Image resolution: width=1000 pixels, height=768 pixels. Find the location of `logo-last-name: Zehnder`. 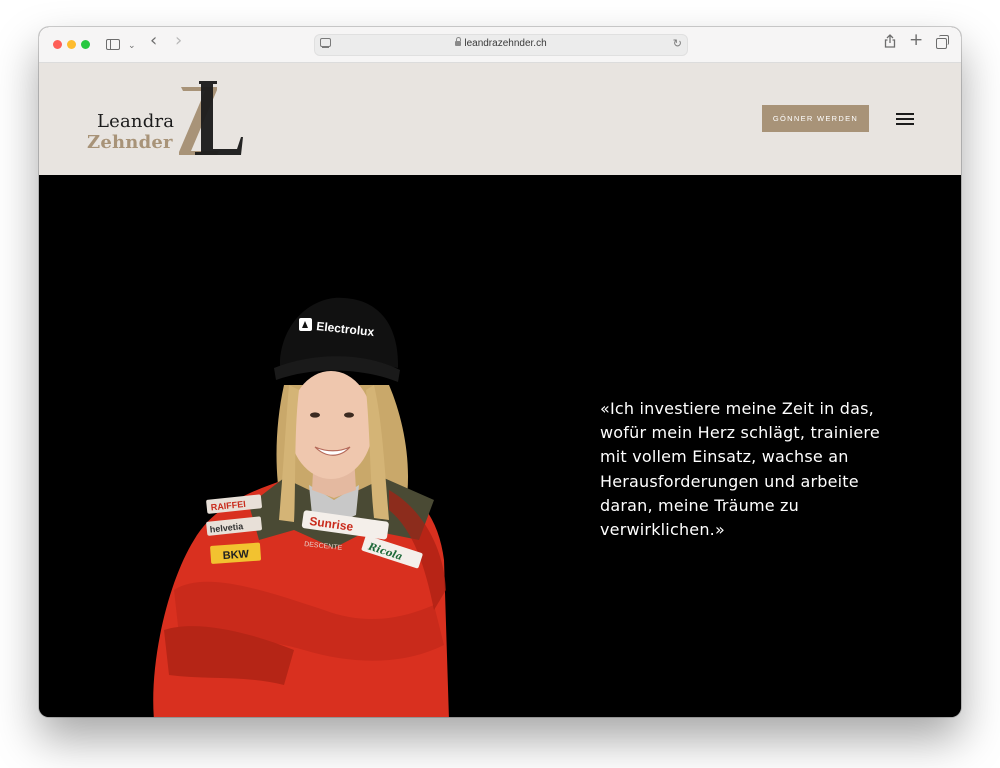

logo-last-name: Zehnder is located at coordinates (130, 142).